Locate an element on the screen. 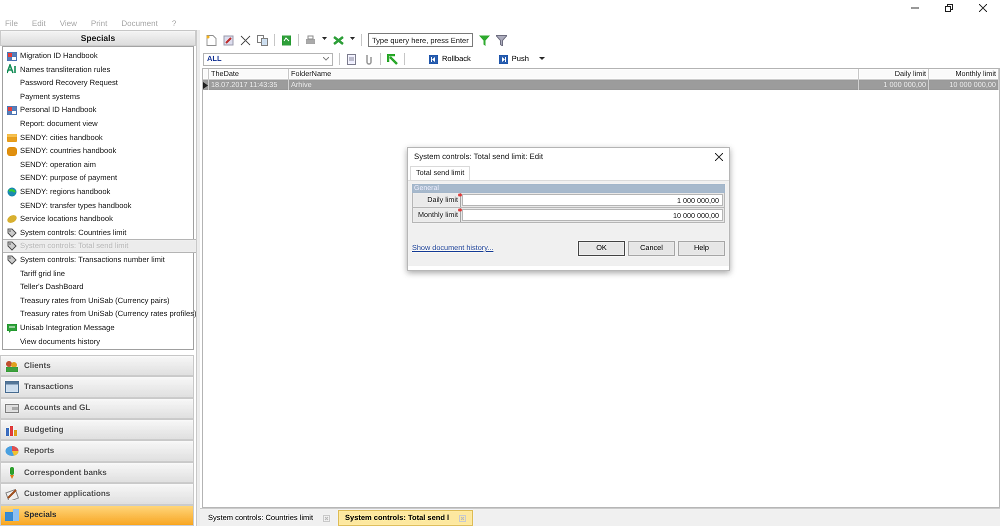 The height and width of the screenshot is (526, 1000). section-button: Clients is located at coordinates (97, 365).